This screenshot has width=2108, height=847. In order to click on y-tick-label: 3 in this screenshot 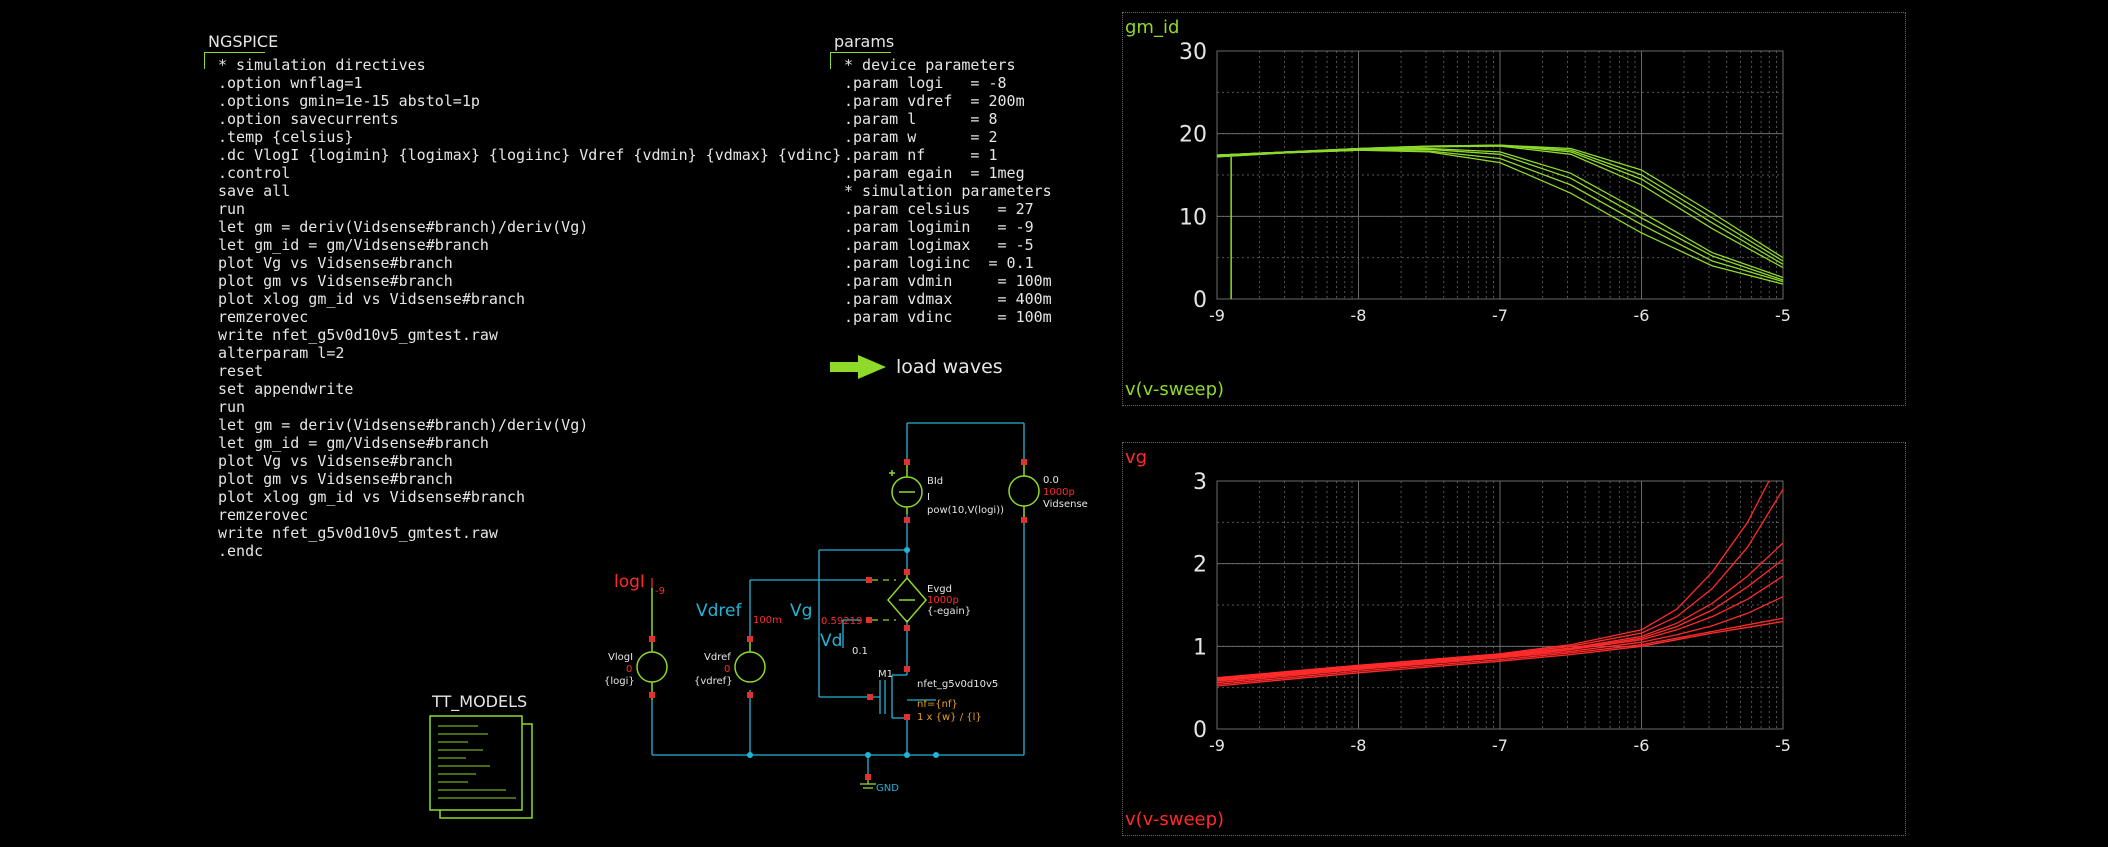, I will do `click(1200, 482)`.